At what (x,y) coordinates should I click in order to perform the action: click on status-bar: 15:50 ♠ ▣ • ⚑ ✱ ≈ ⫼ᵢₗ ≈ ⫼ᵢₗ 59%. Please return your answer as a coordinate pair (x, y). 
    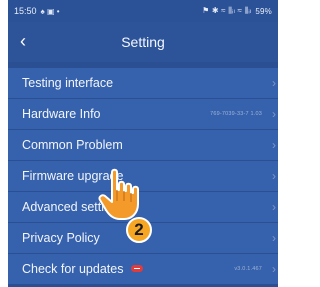
    Looking at the image, I should click on (143, 11).